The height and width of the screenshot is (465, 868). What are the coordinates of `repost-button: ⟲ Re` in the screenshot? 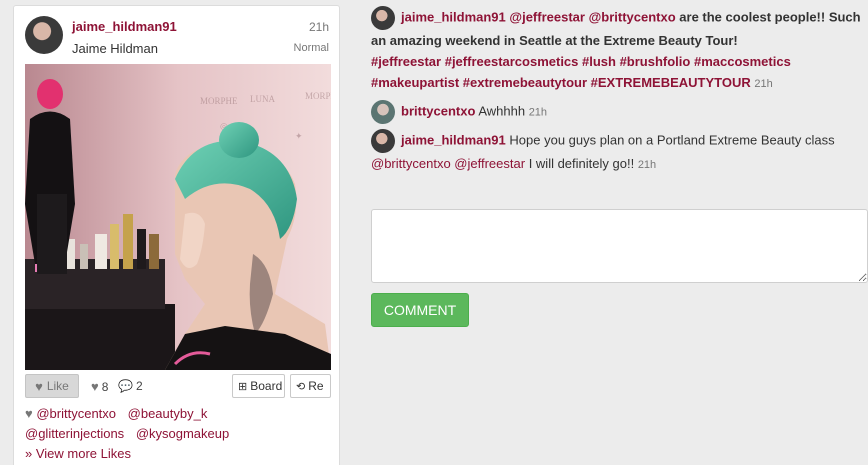 It's located at (310, 386).